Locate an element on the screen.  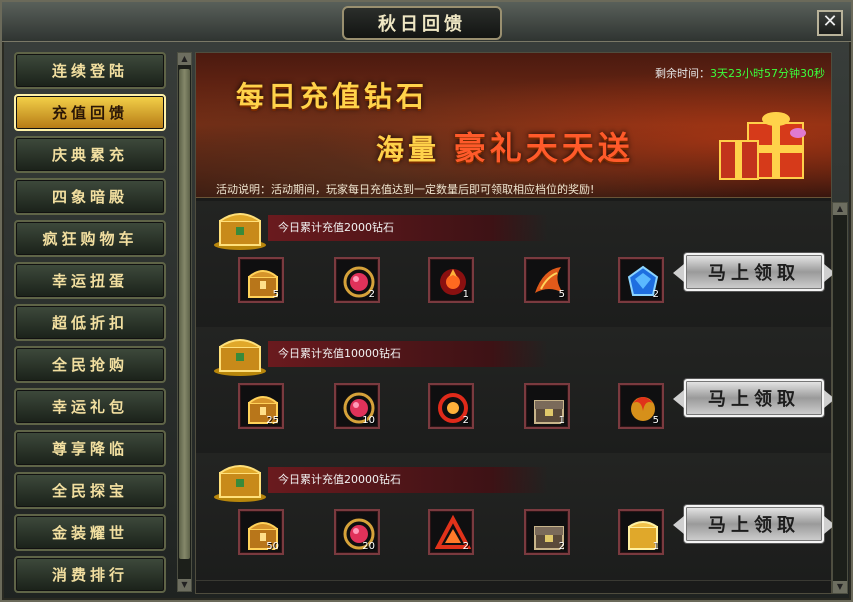
sidebar-item: 全民探宝 is located at coordinates (90, 490).